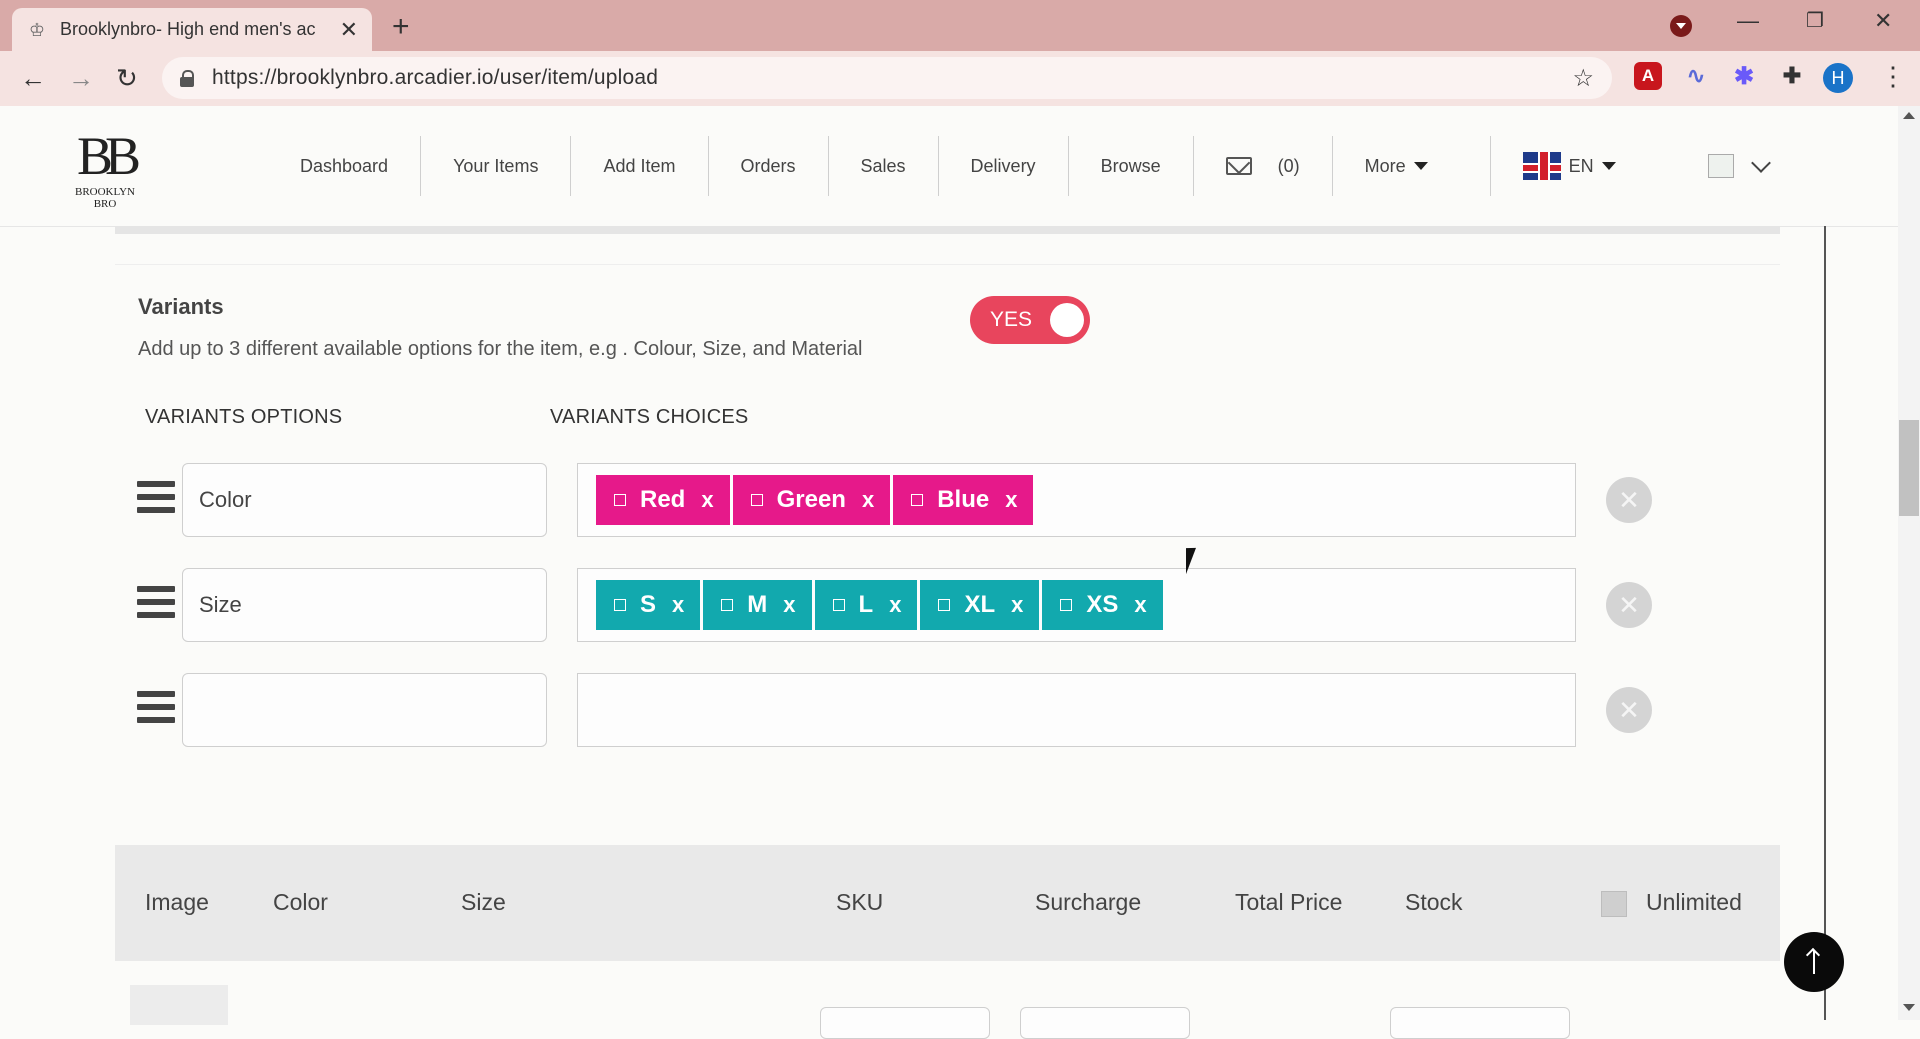 The width and height of the screenshot is (1920, 1039). I want to click on variant-choices-input: Red x Green x Blue x, so click(1076, 500).